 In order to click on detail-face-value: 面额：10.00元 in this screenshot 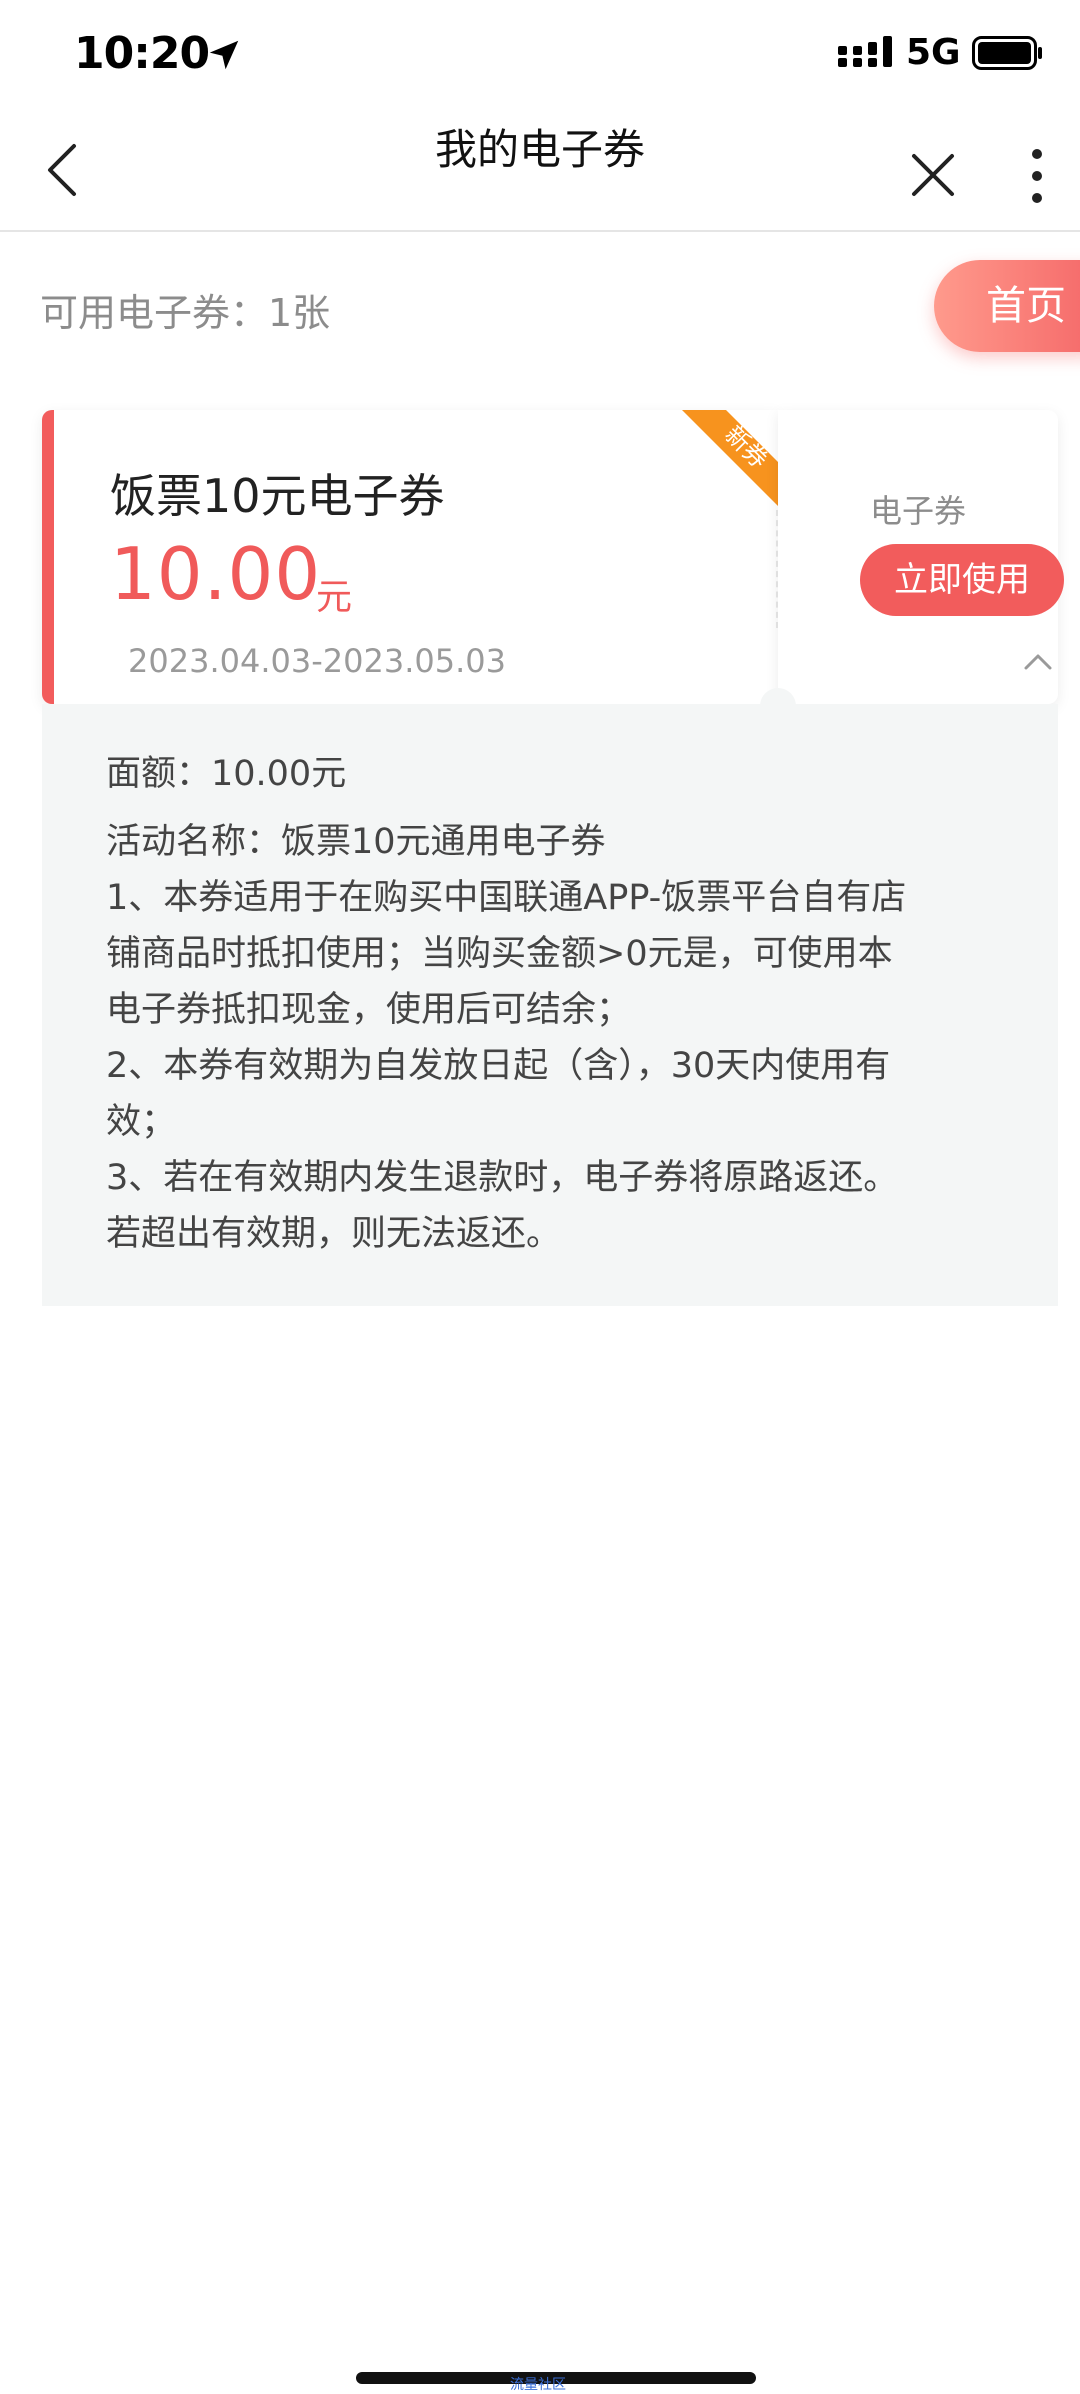, I will do `click(226, 774)`.